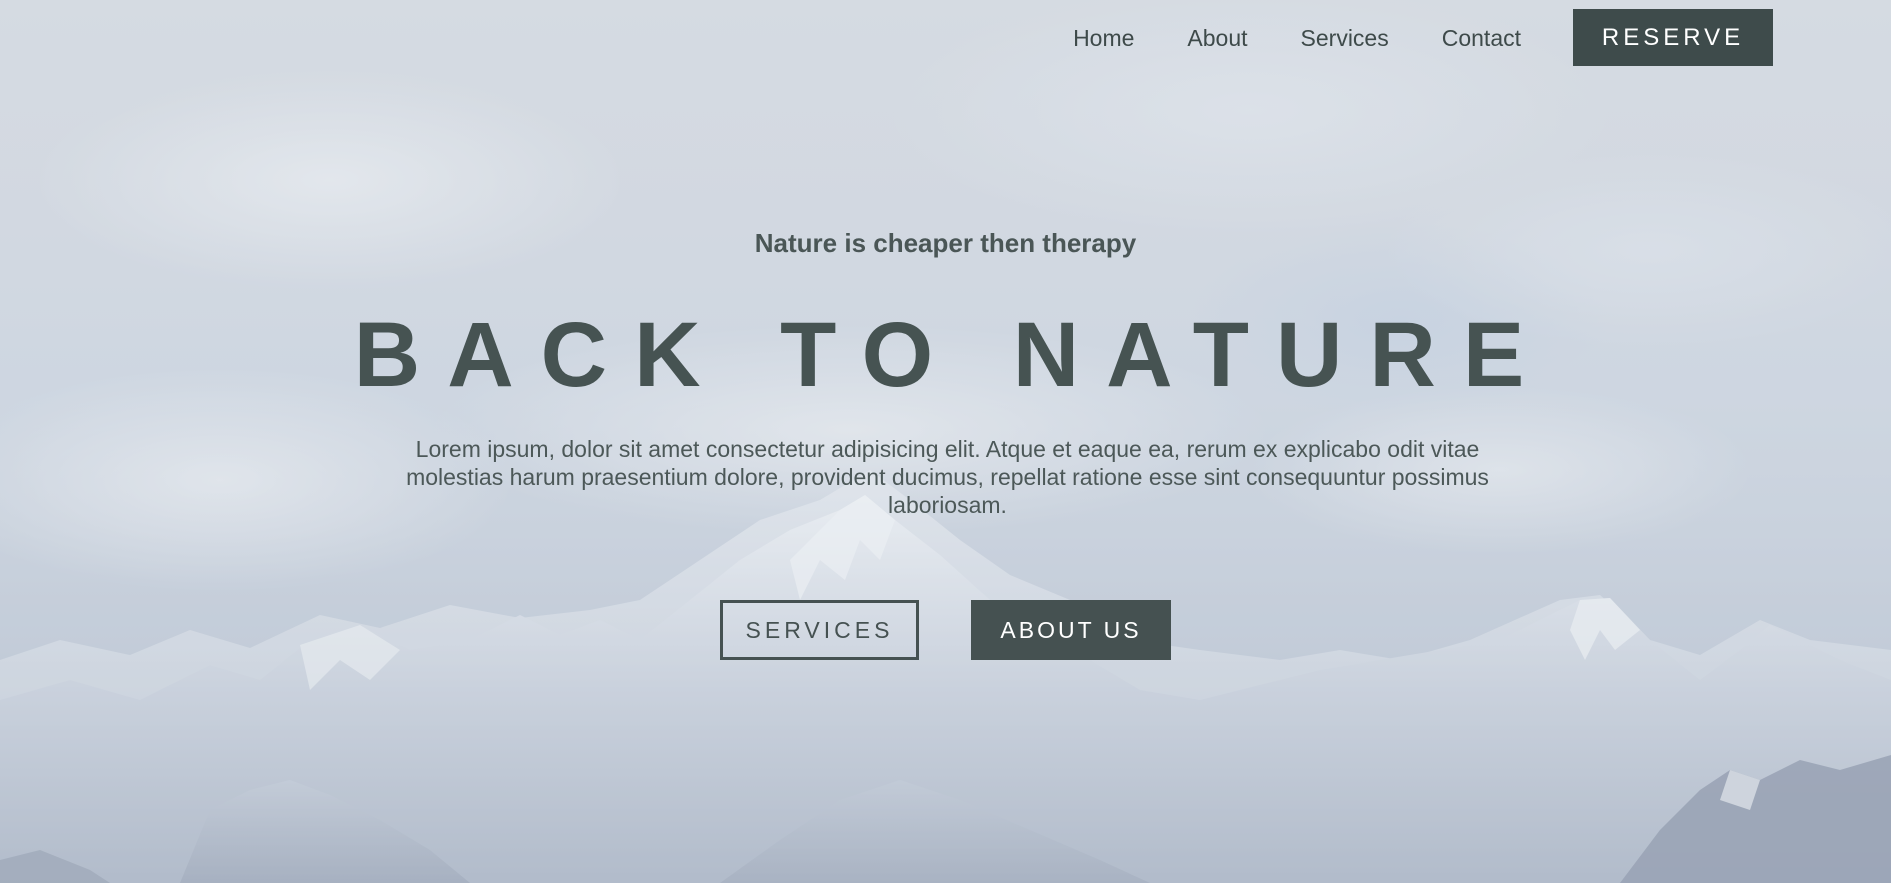 This screenshot has height=883, width=1891. What do you see at coordinates (819, 630) in the screenshot?
I see `services-button: SERVICES` at bounding box center [819, 630].